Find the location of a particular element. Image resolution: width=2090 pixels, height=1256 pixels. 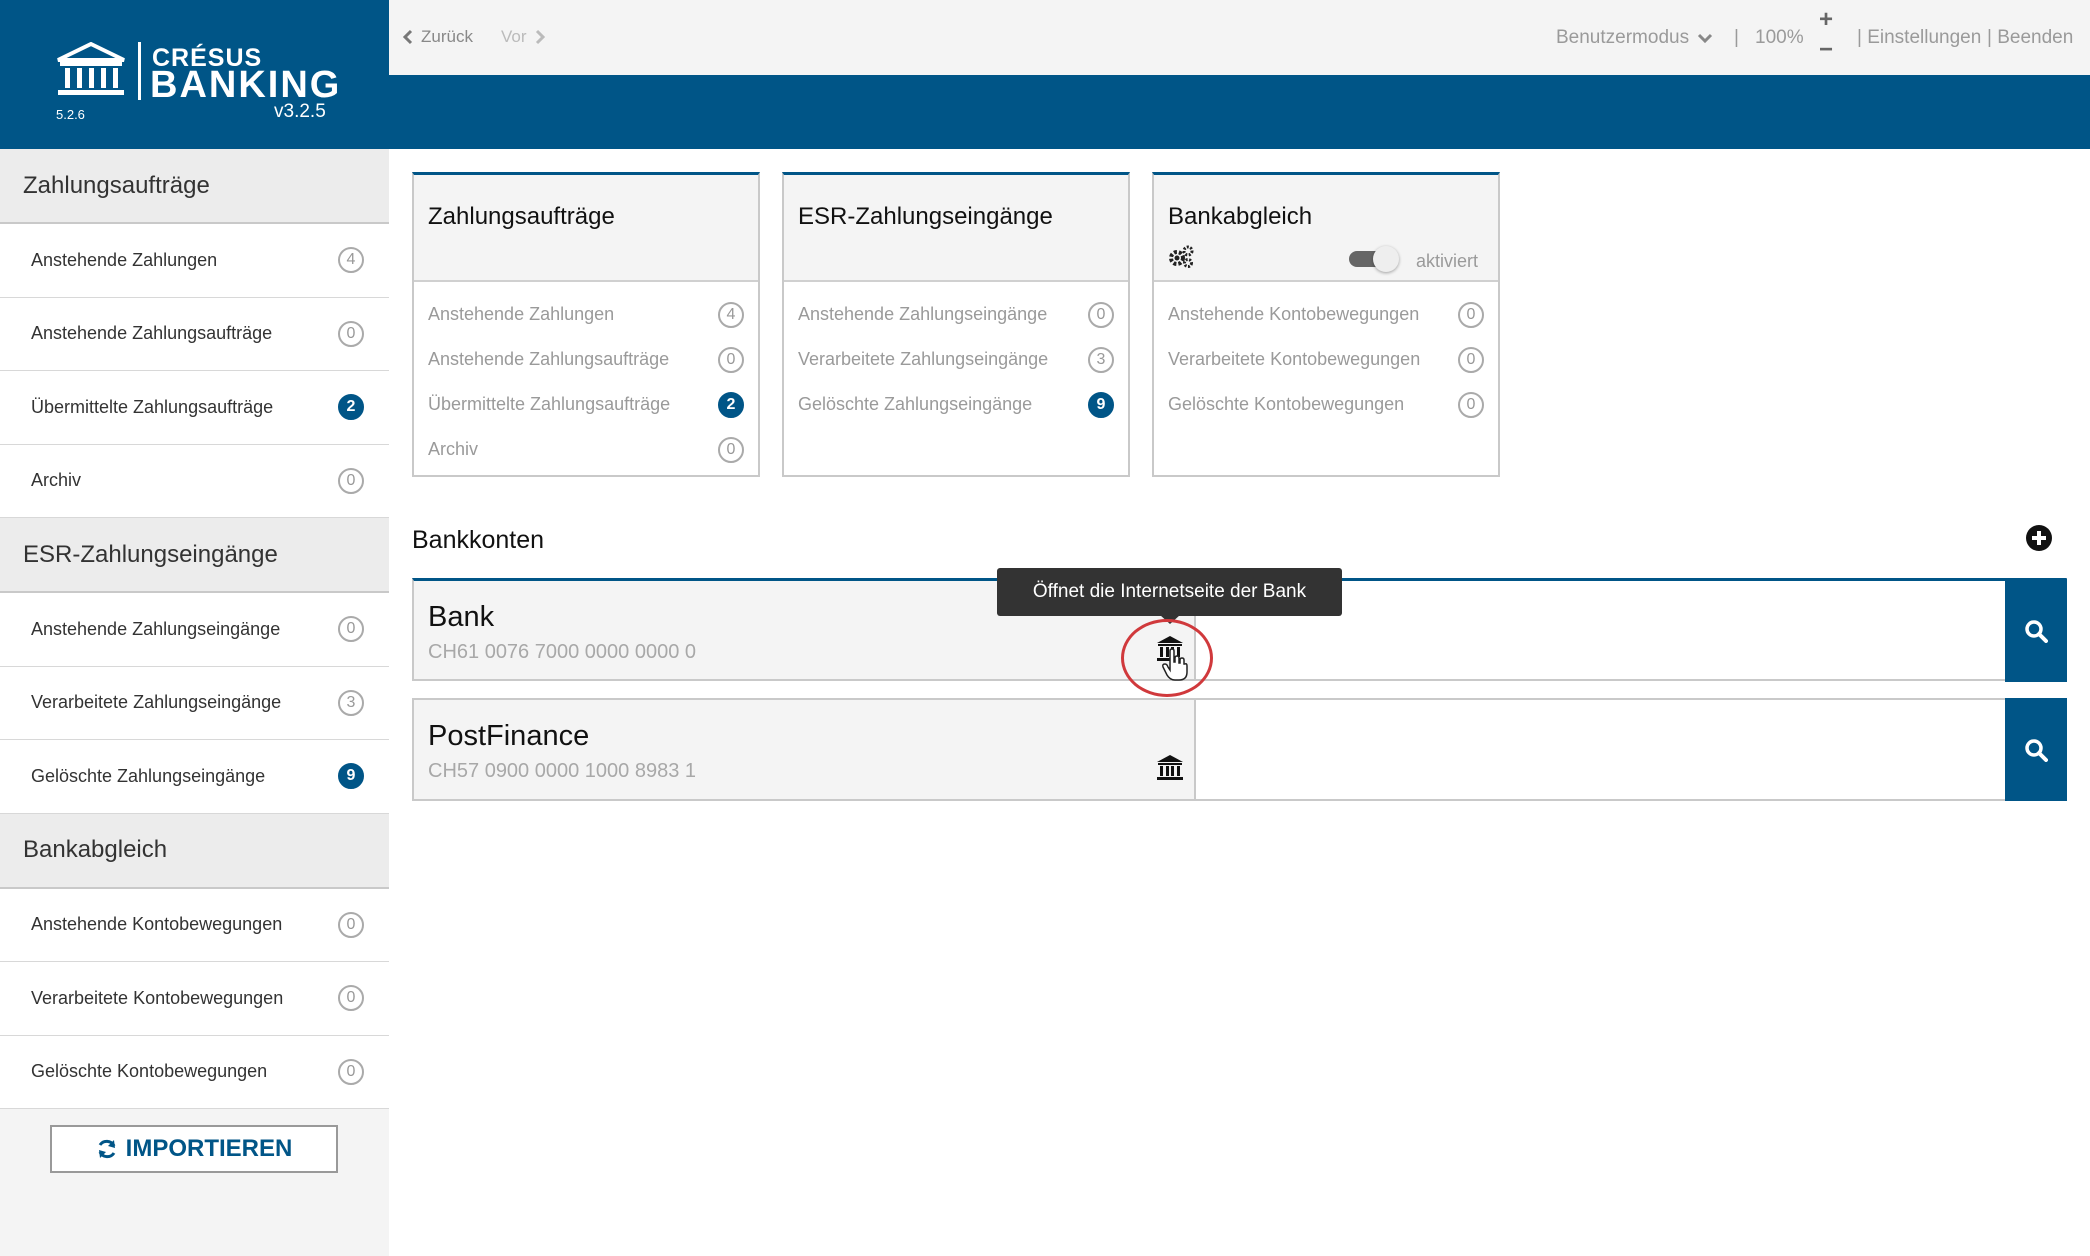

card-row: Gelöschte Zahlungseingänge 9 is located at coordinates (956, 404).